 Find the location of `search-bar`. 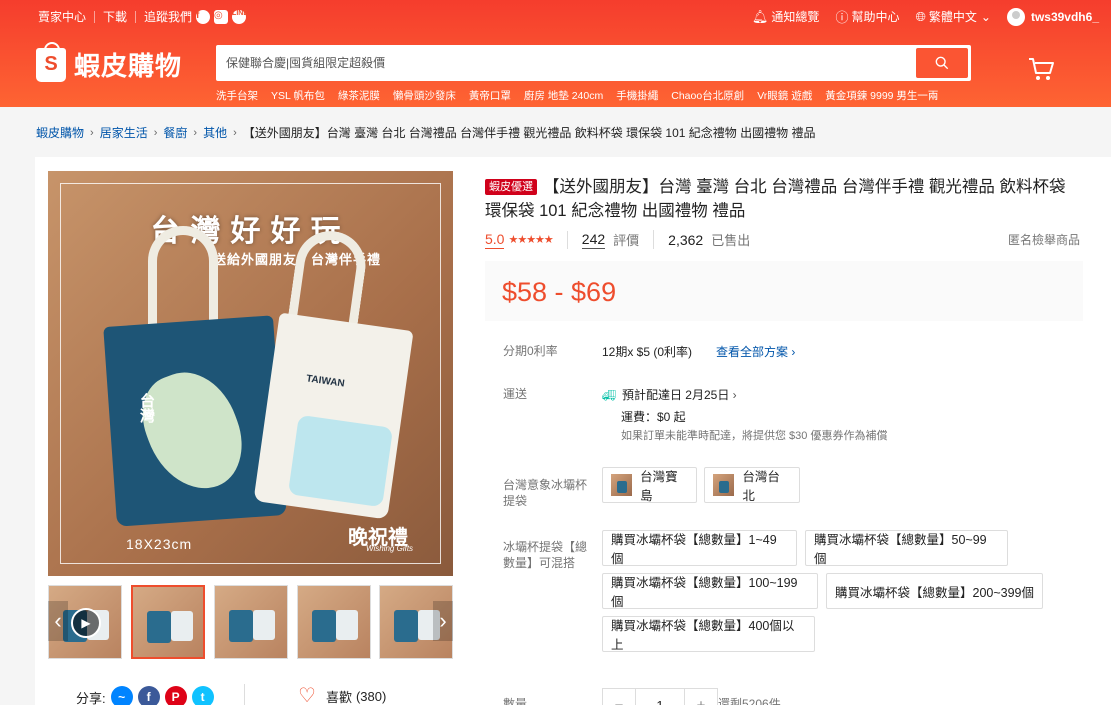

search-bar is located at coordinates (593, 63).